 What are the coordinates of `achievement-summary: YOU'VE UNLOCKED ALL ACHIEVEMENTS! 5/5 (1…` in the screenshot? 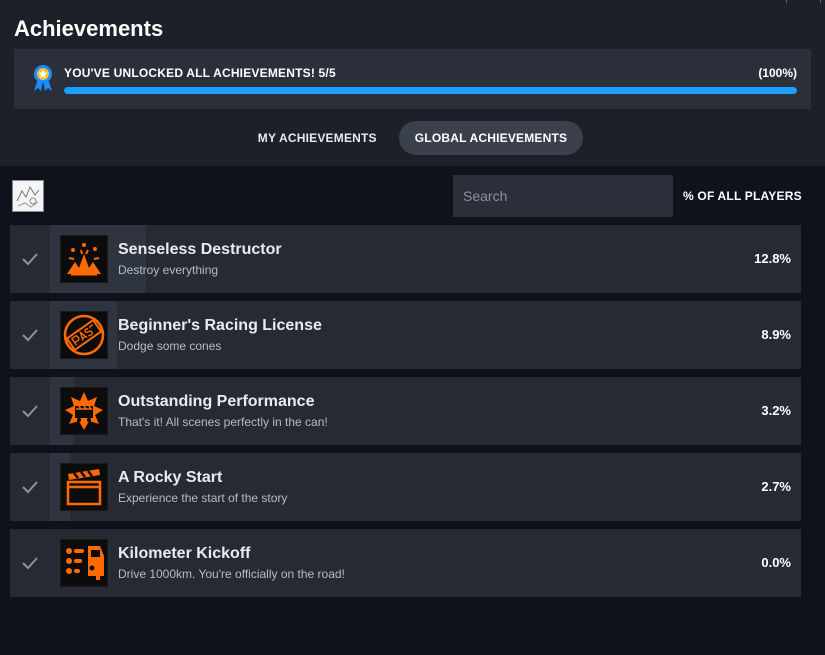 It's located at (412, 79).